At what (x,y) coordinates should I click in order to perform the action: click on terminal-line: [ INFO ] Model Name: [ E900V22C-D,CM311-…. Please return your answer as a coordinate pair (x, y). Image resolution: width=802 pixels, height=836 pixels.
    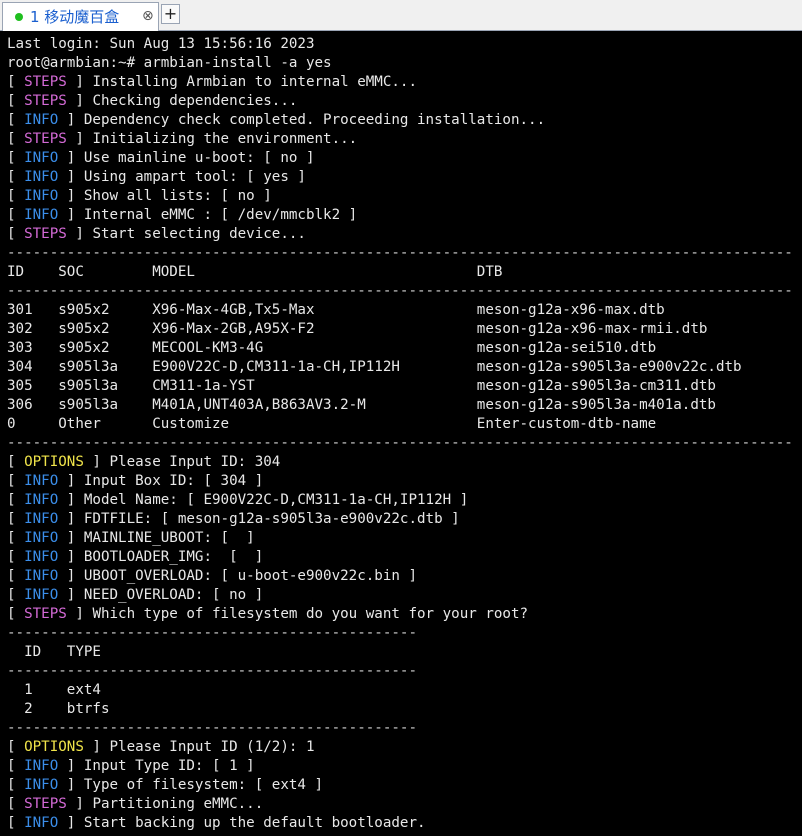
    Looking at the image, I should click on (238, 500).